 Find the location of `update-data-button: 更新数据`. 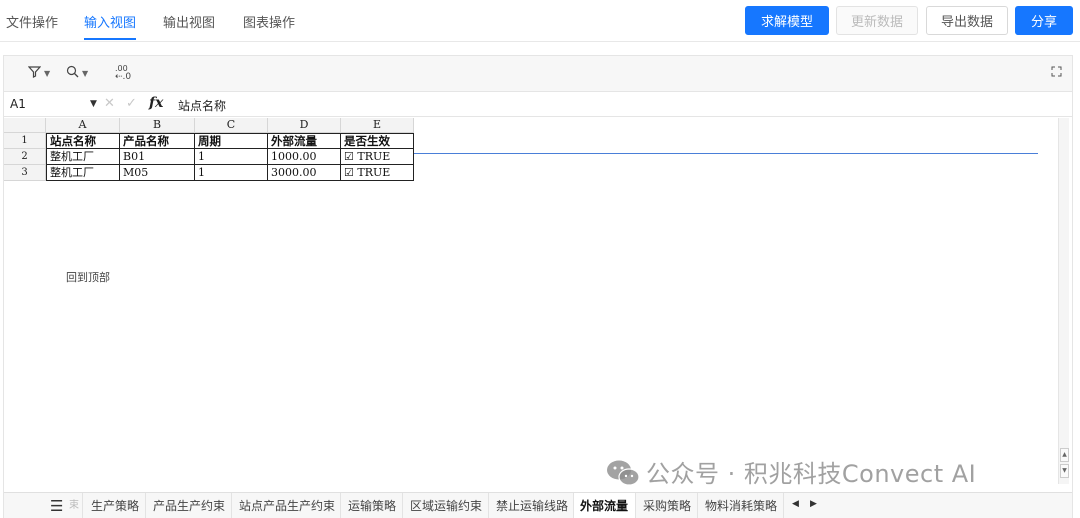

update-data-button: 更新数据 is located at coordinates (877, 20).